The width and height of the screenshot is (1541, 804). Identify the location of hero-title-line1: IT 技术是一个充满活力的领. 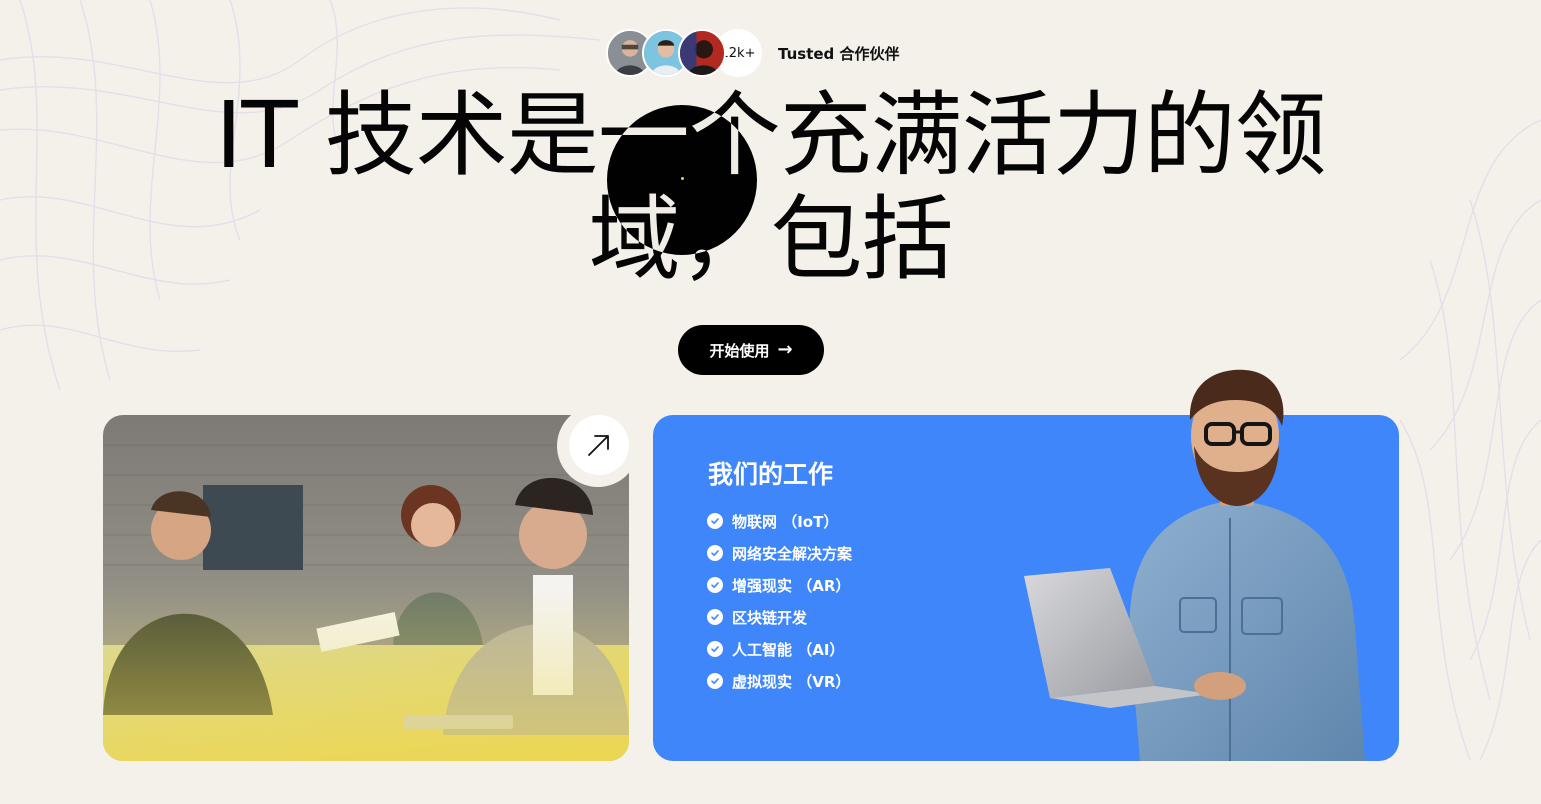
(771, 135).